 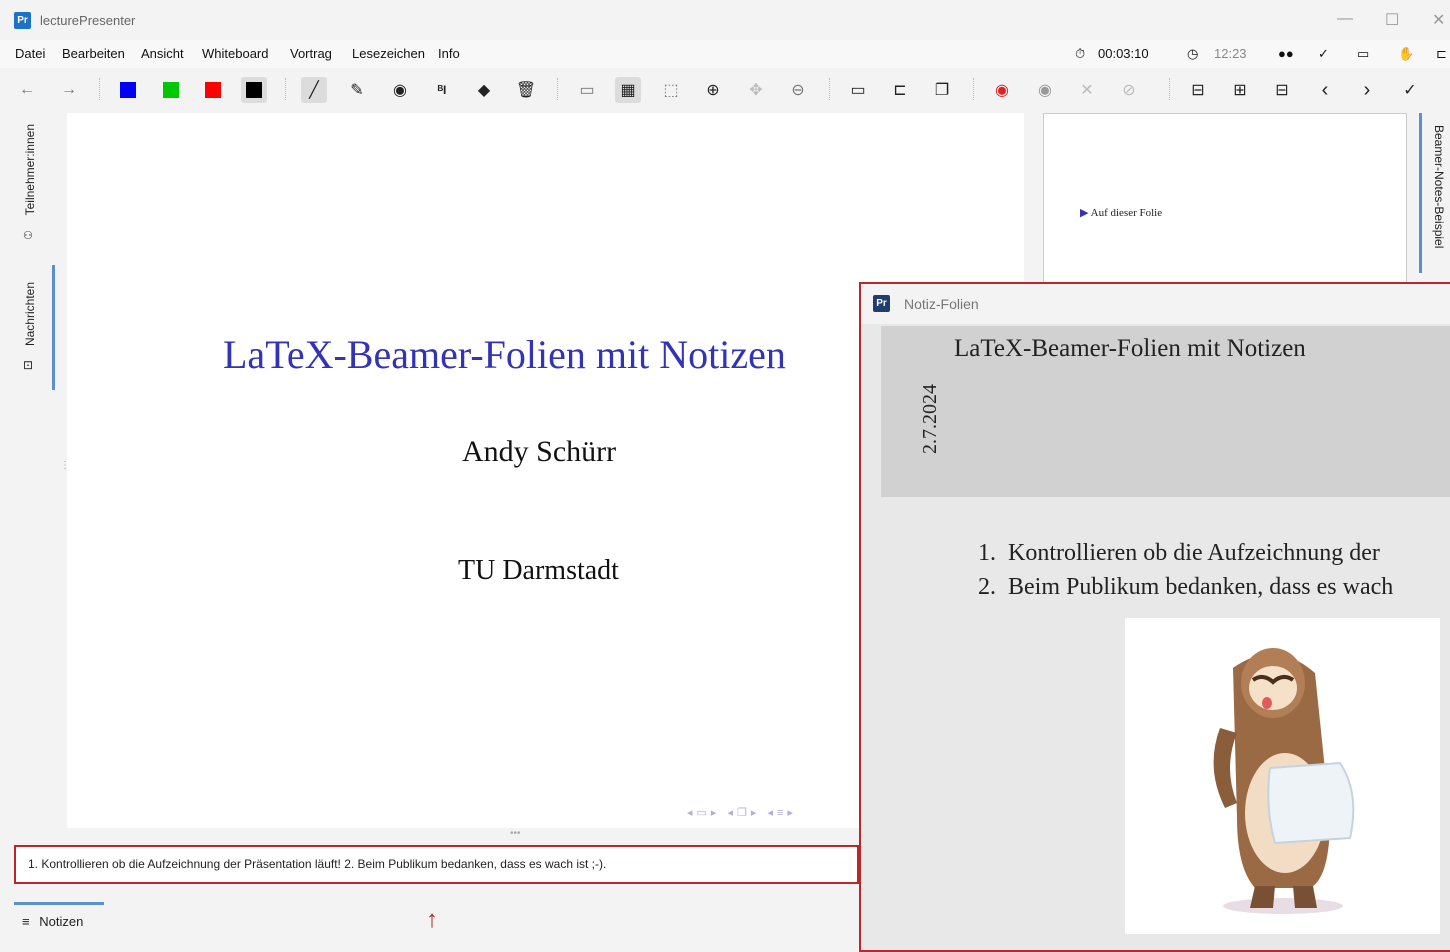 I want to click on color-red-swatch, so click(x=213, y=90).